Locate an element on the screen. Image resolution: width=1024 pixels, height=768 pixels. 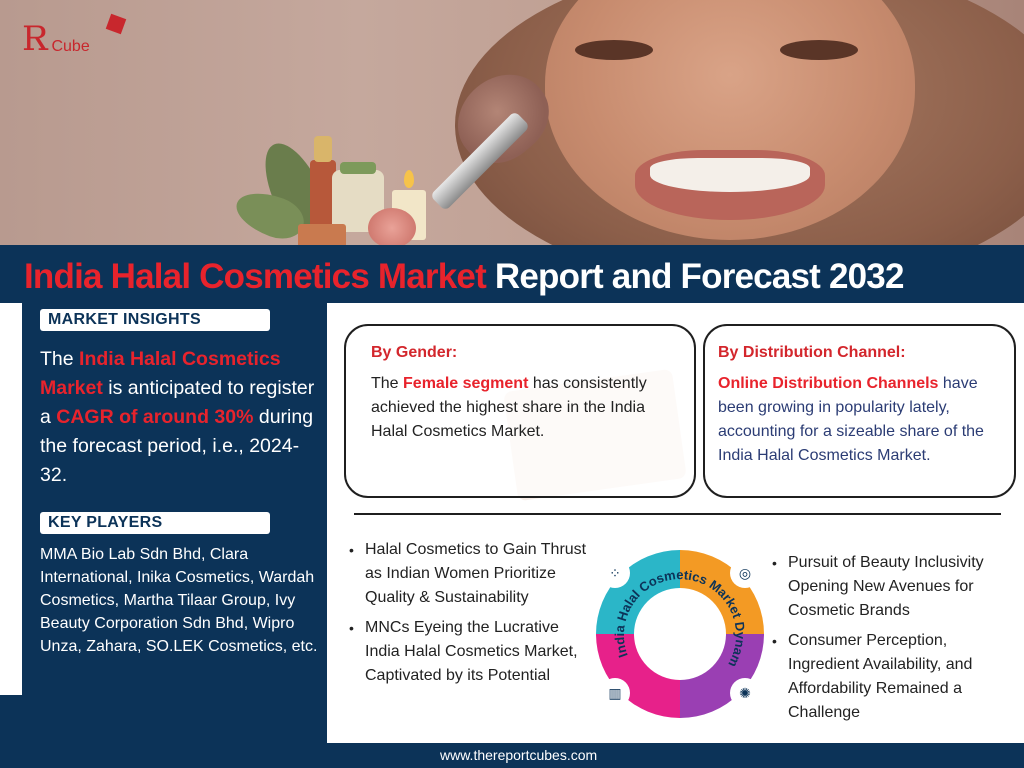
gender-text-1: The is located at coordinates (387, 383).